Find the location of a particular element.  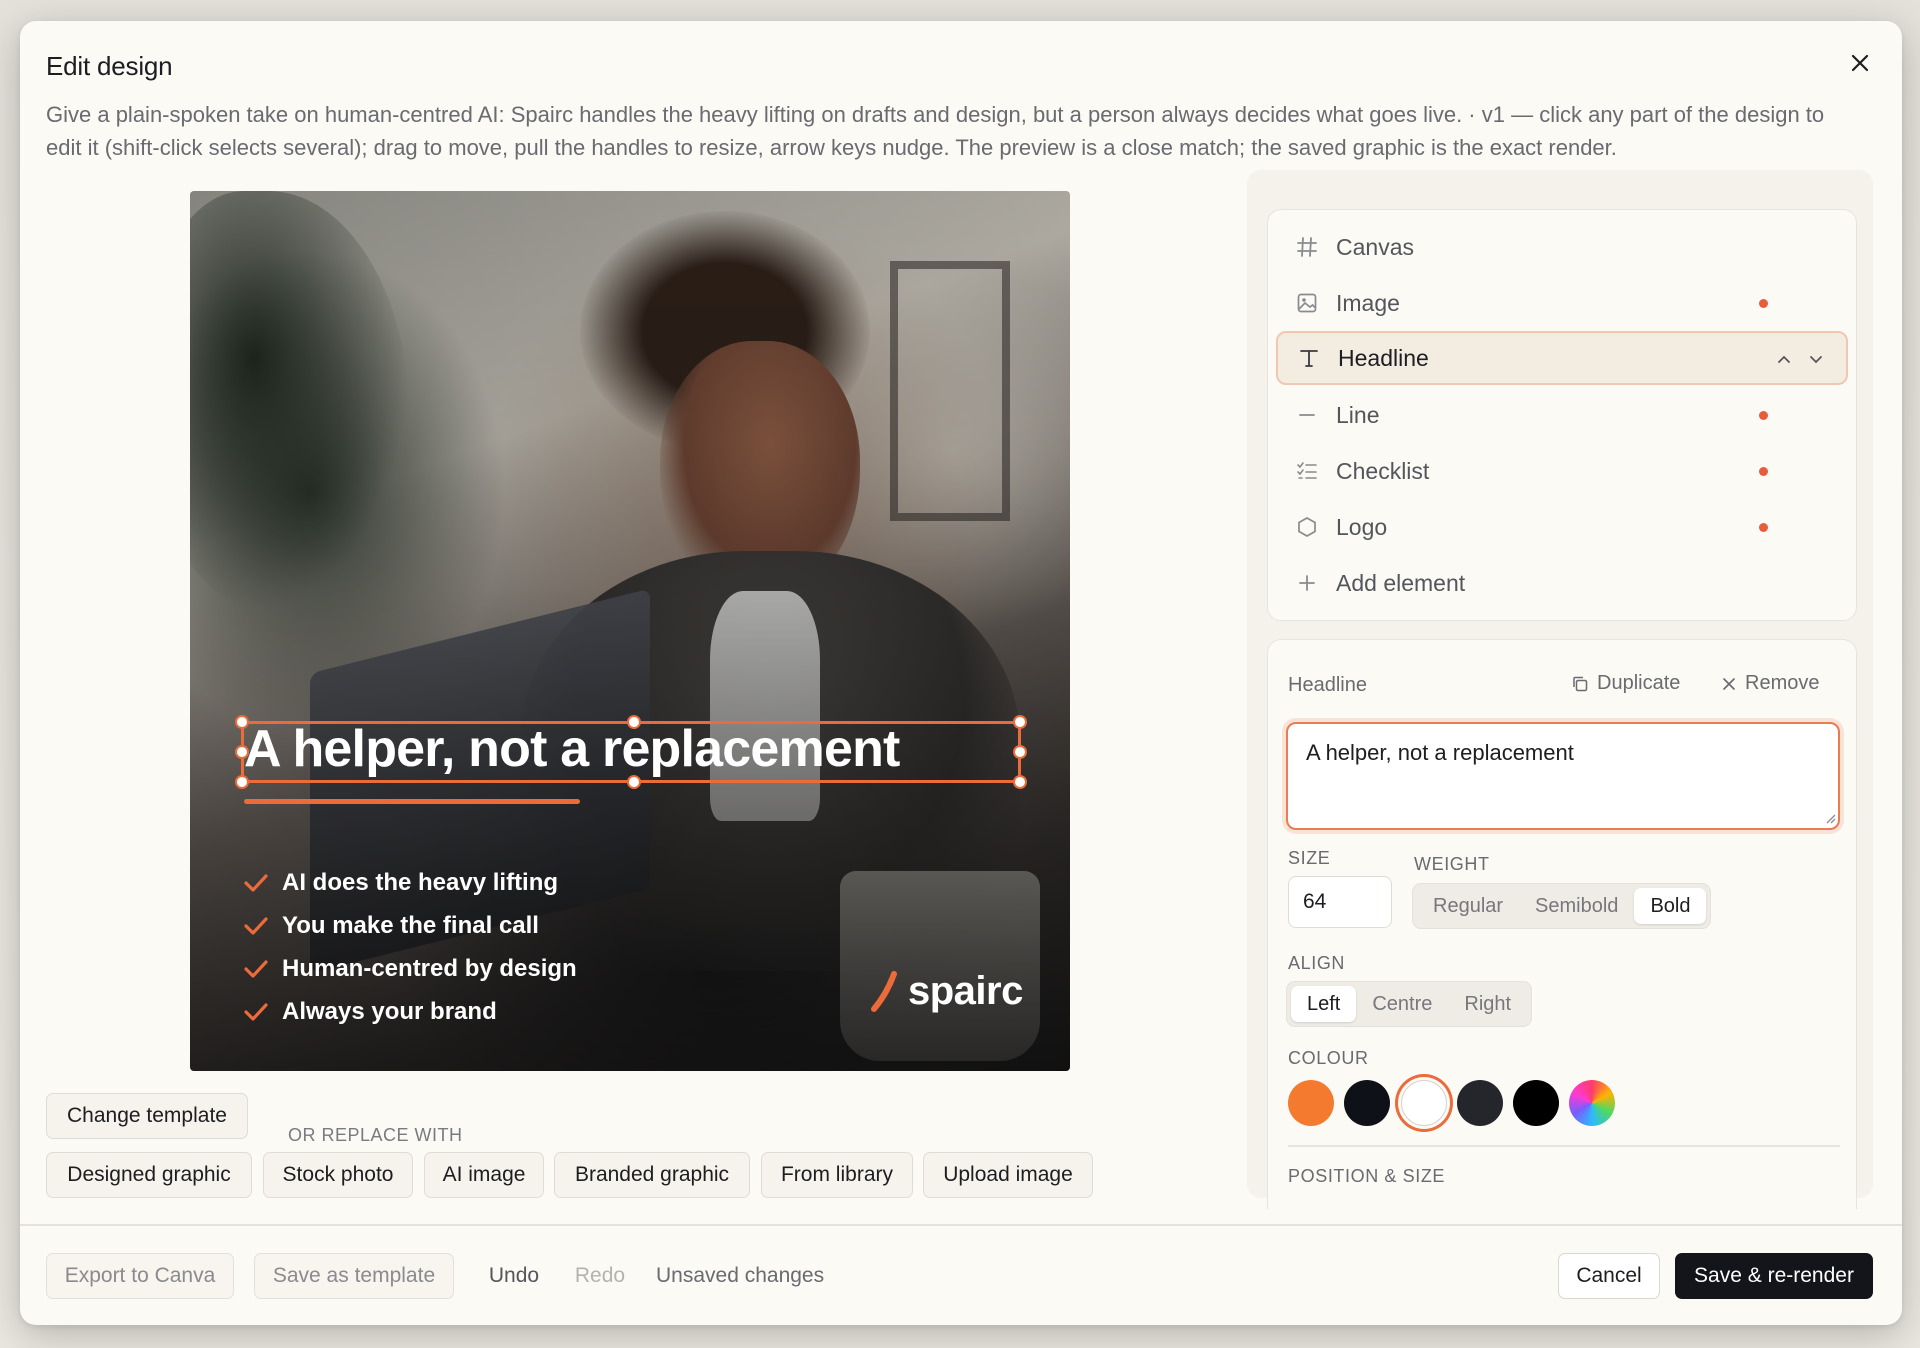

layer-headline: Headline is located at coordinates (1562, 358).